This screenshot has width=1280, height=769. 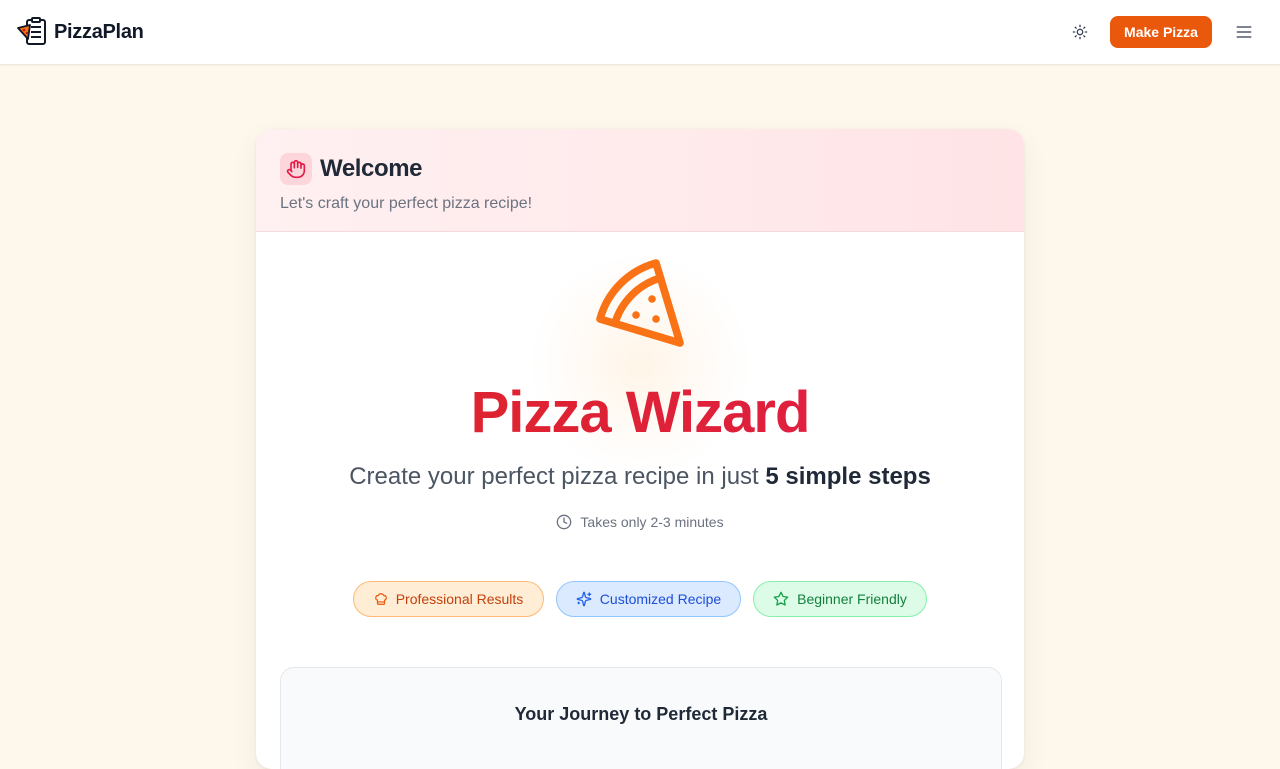 I want to click on journey-title: Your Journey to Perfect Pizza, so click(x=641, y=714).